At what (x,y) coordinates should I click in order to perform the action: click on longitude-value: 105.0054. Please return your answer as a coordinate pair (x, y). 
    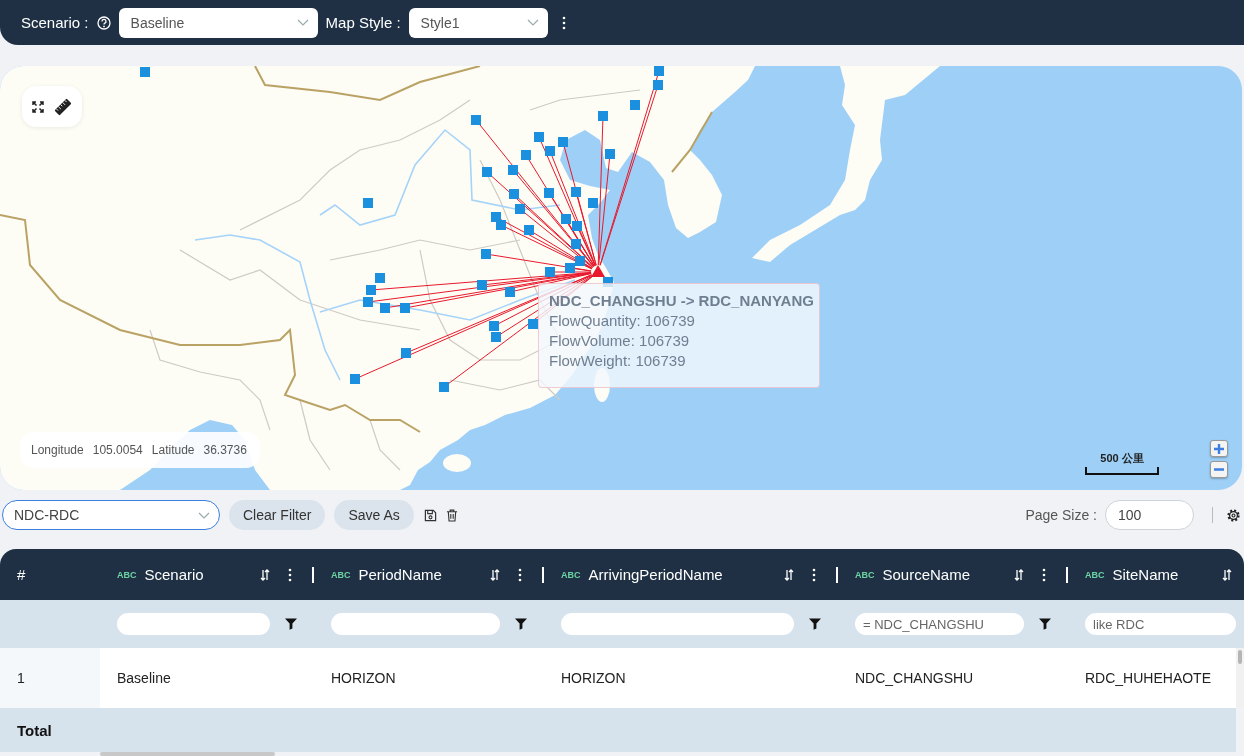
    Looking at the image, I should click on (117, 450).